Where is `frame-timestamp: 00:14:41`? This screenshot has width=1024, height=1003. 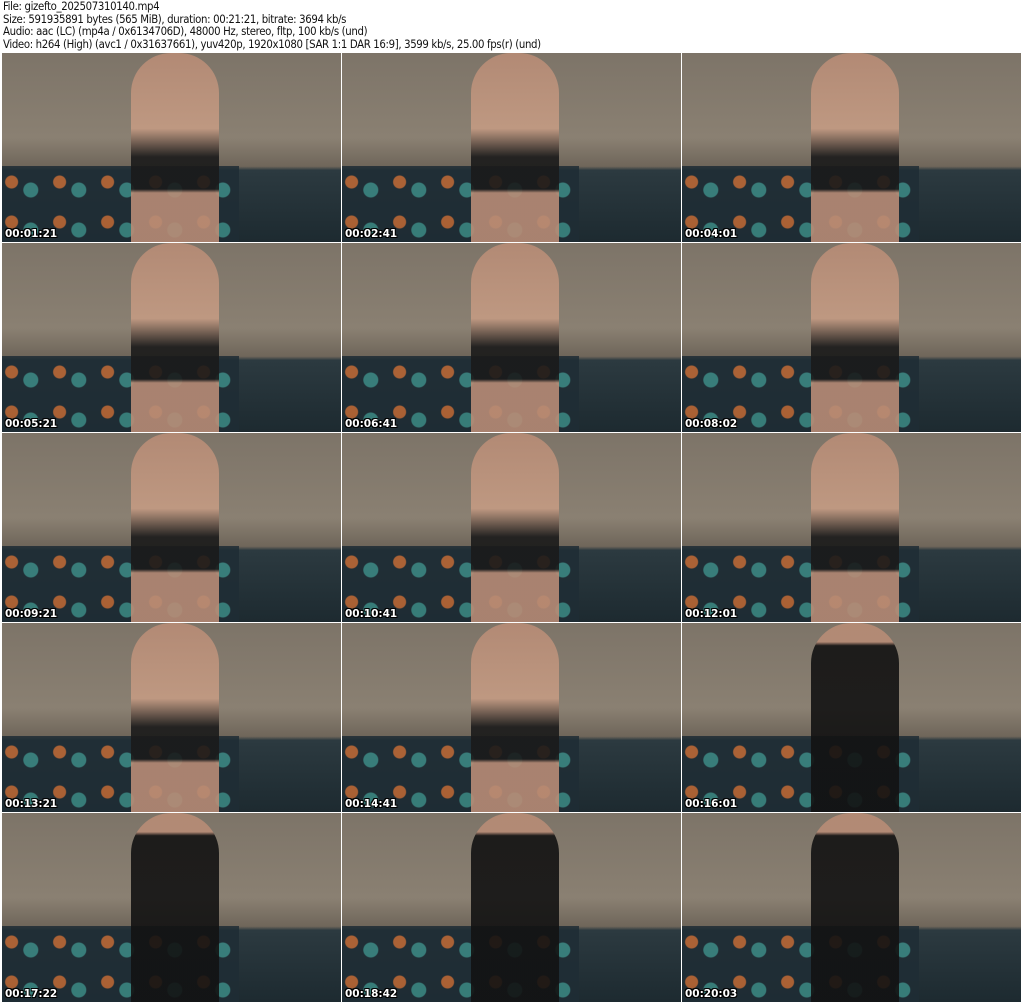 frame-timestamp: 00:14:41 is located at coordinates (371, 804).